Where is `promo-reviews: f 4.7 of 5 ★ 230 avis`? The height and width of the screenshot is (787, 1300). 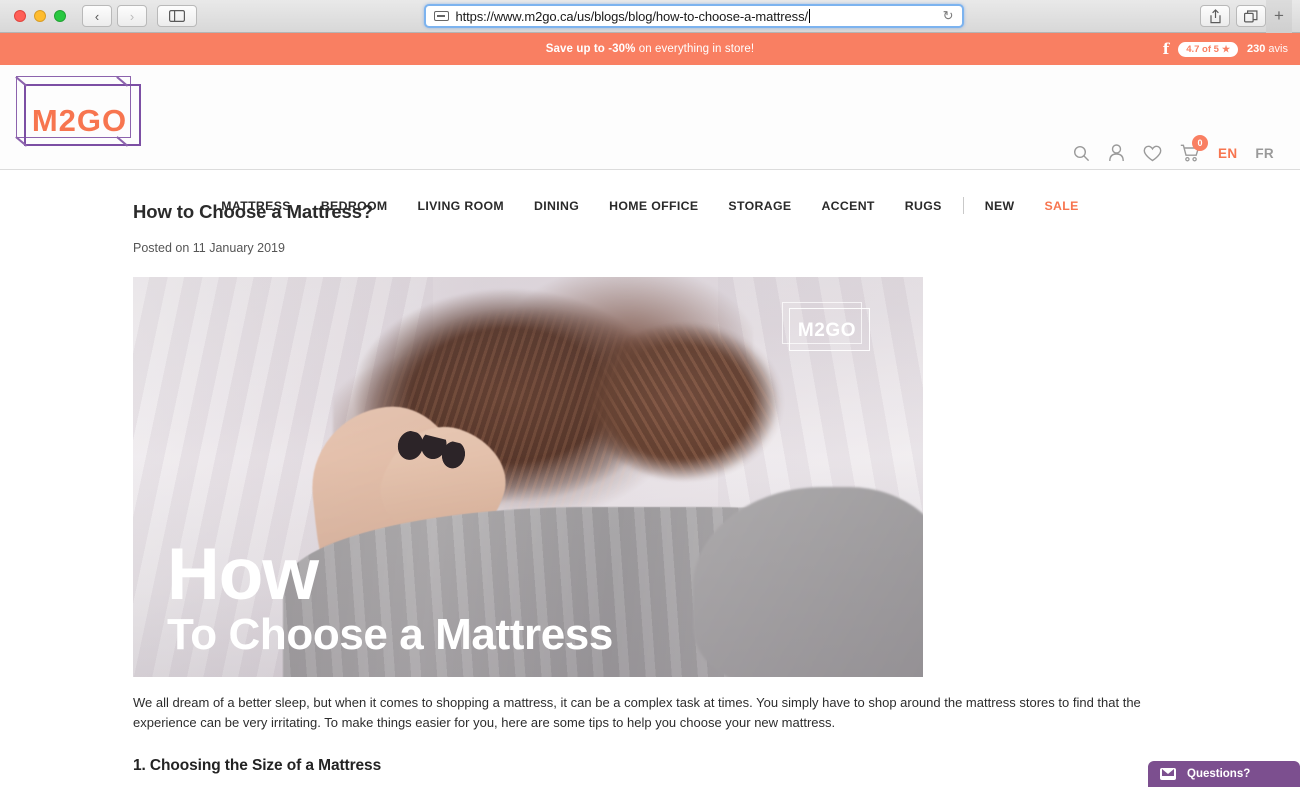 promo-reviews: f 4.7 of 5 ★ 230 avis is located at coordinates (1225, 49).